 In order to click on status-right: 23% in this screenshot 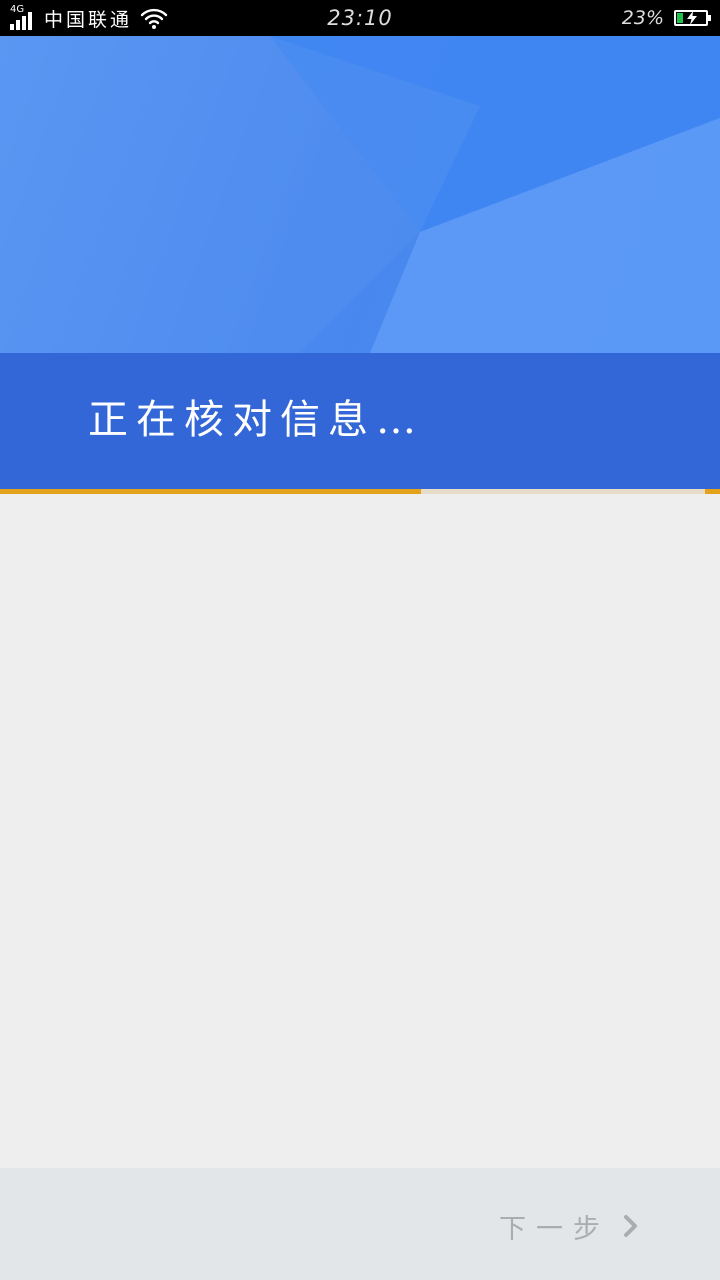, I will do `click(666, 18)`.